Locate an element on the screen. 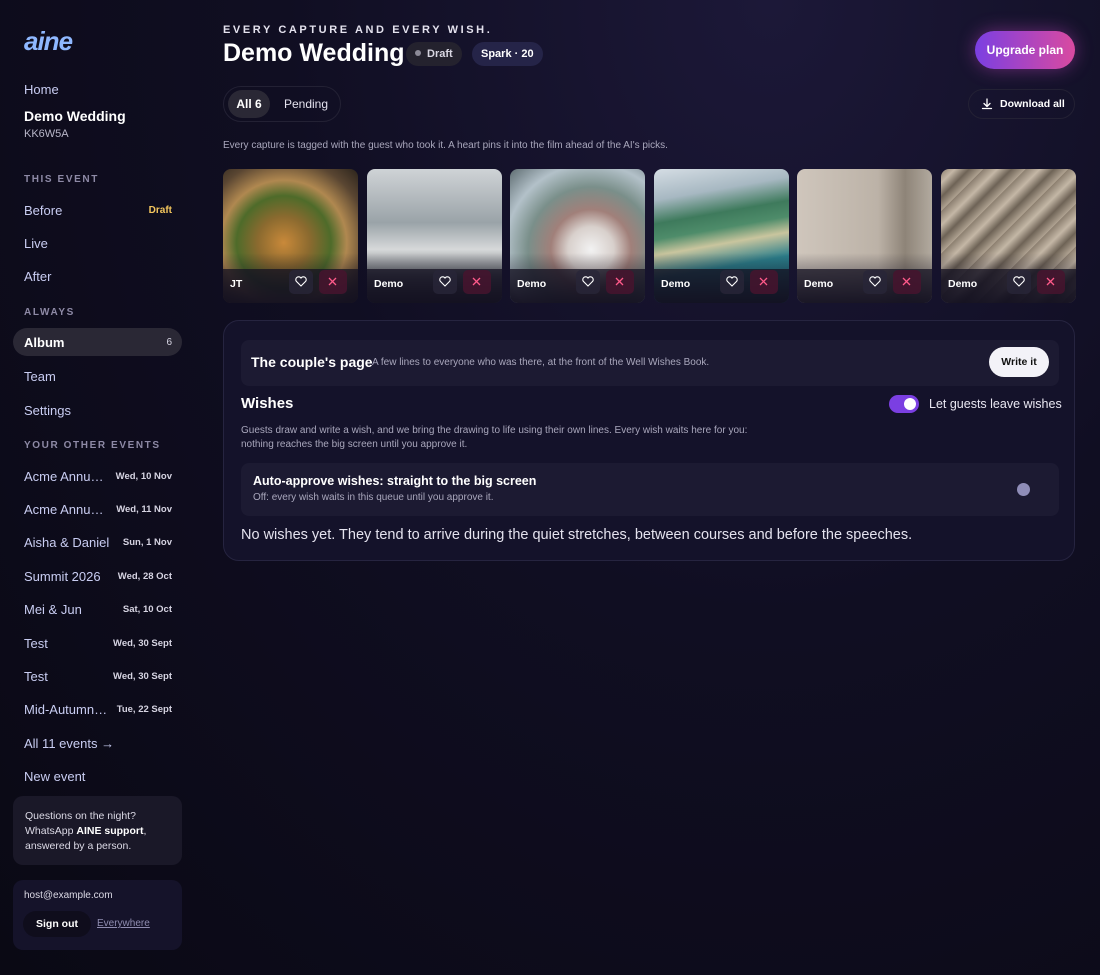 The image size is (1100, 975). account-box: host@example.com Sign out Everywhere is located at coordinates (97, 915).